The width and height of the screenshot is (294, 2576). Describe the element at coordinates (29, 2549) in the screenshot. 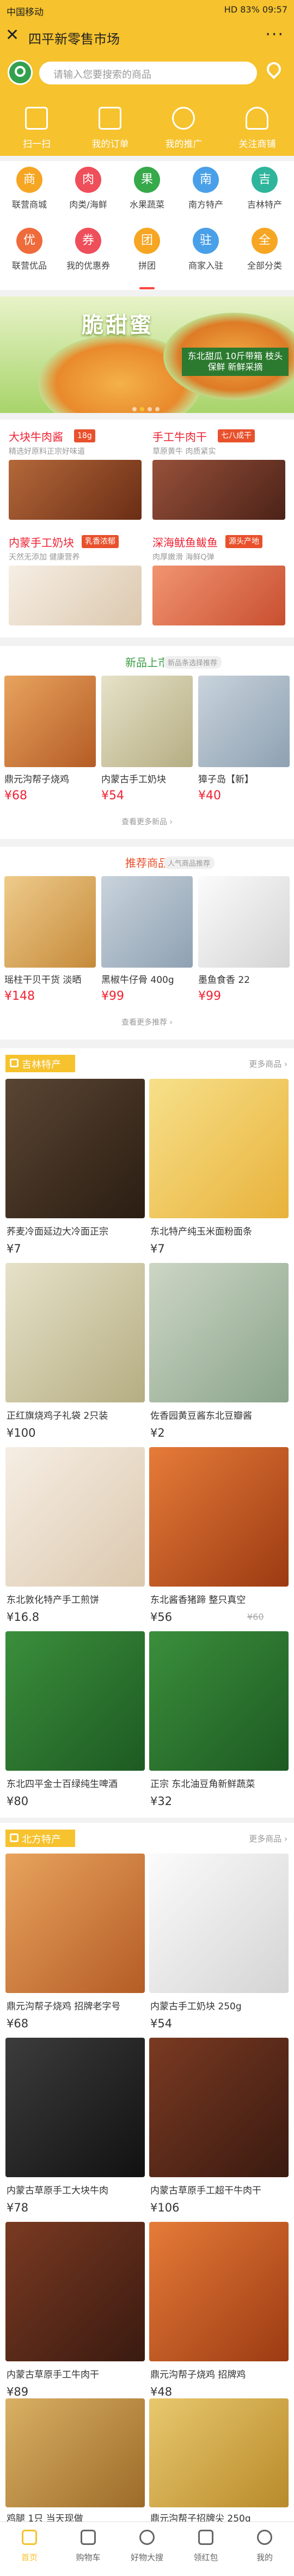

I see `tab-home: 首页` at that location.